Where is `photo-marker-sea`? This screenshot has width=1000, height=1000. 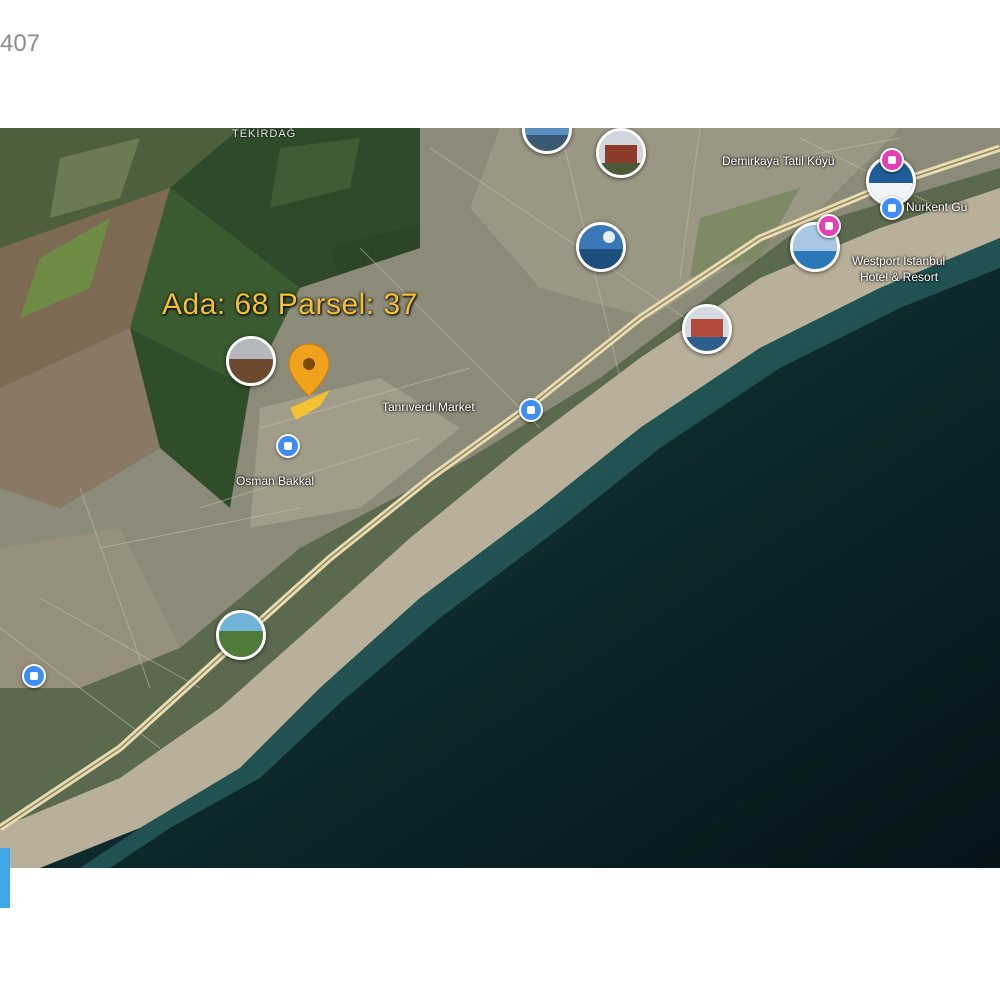 photo-marker-sea is located at coordinates (601, 247).